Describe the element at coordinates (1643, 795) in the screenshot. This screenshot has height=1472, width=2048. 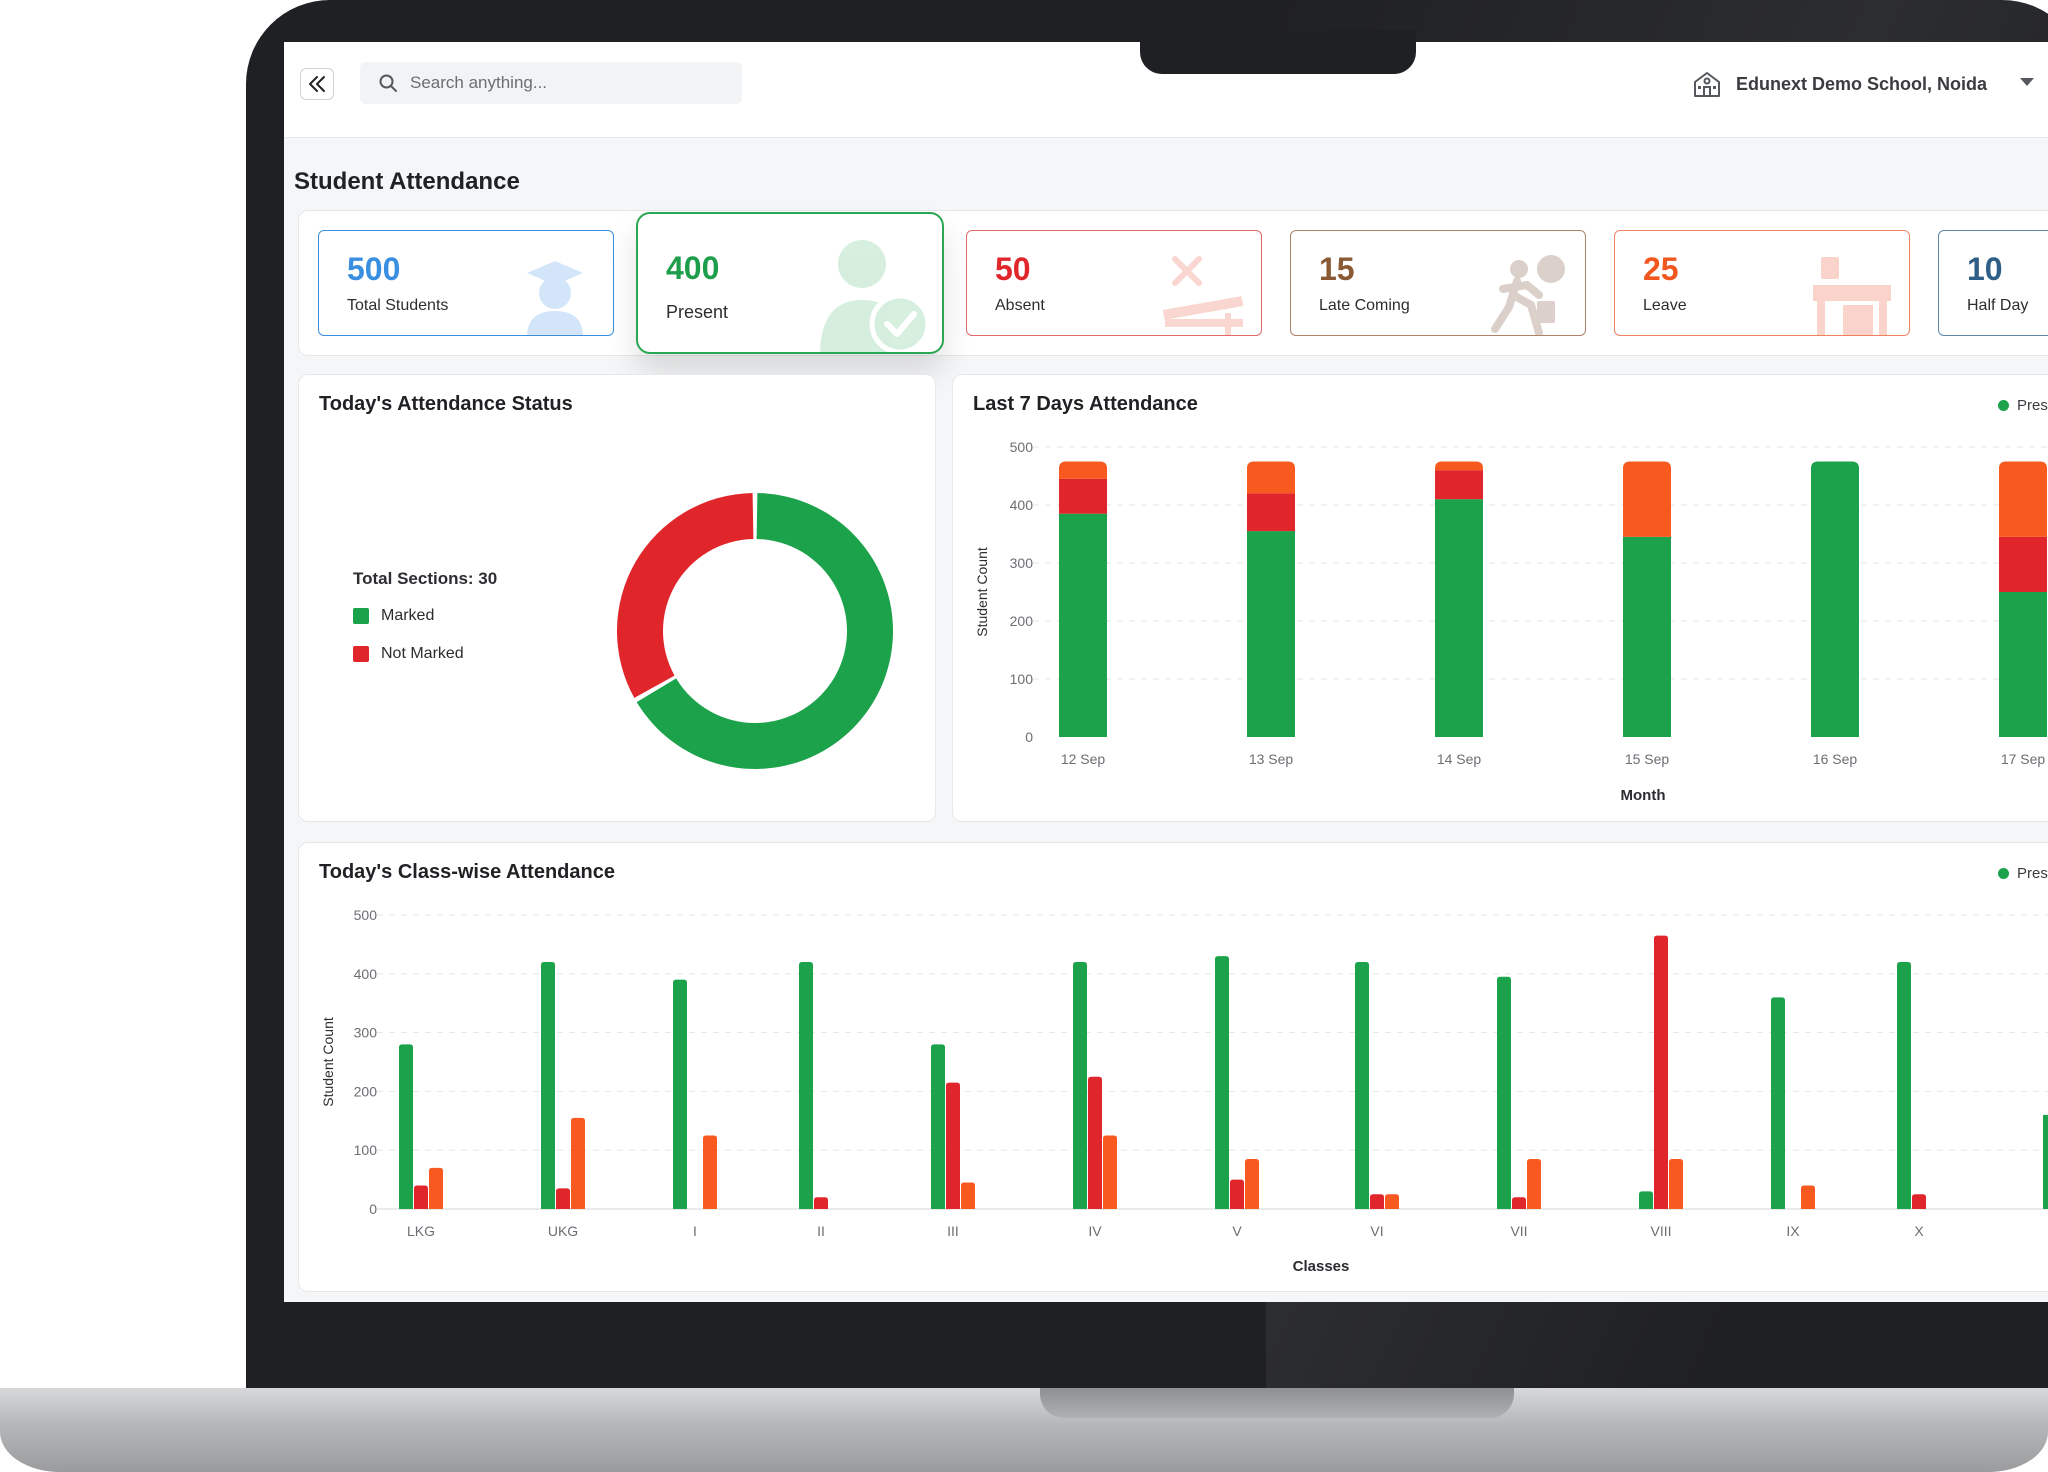
I see `x-axis-title: Month` at that location.